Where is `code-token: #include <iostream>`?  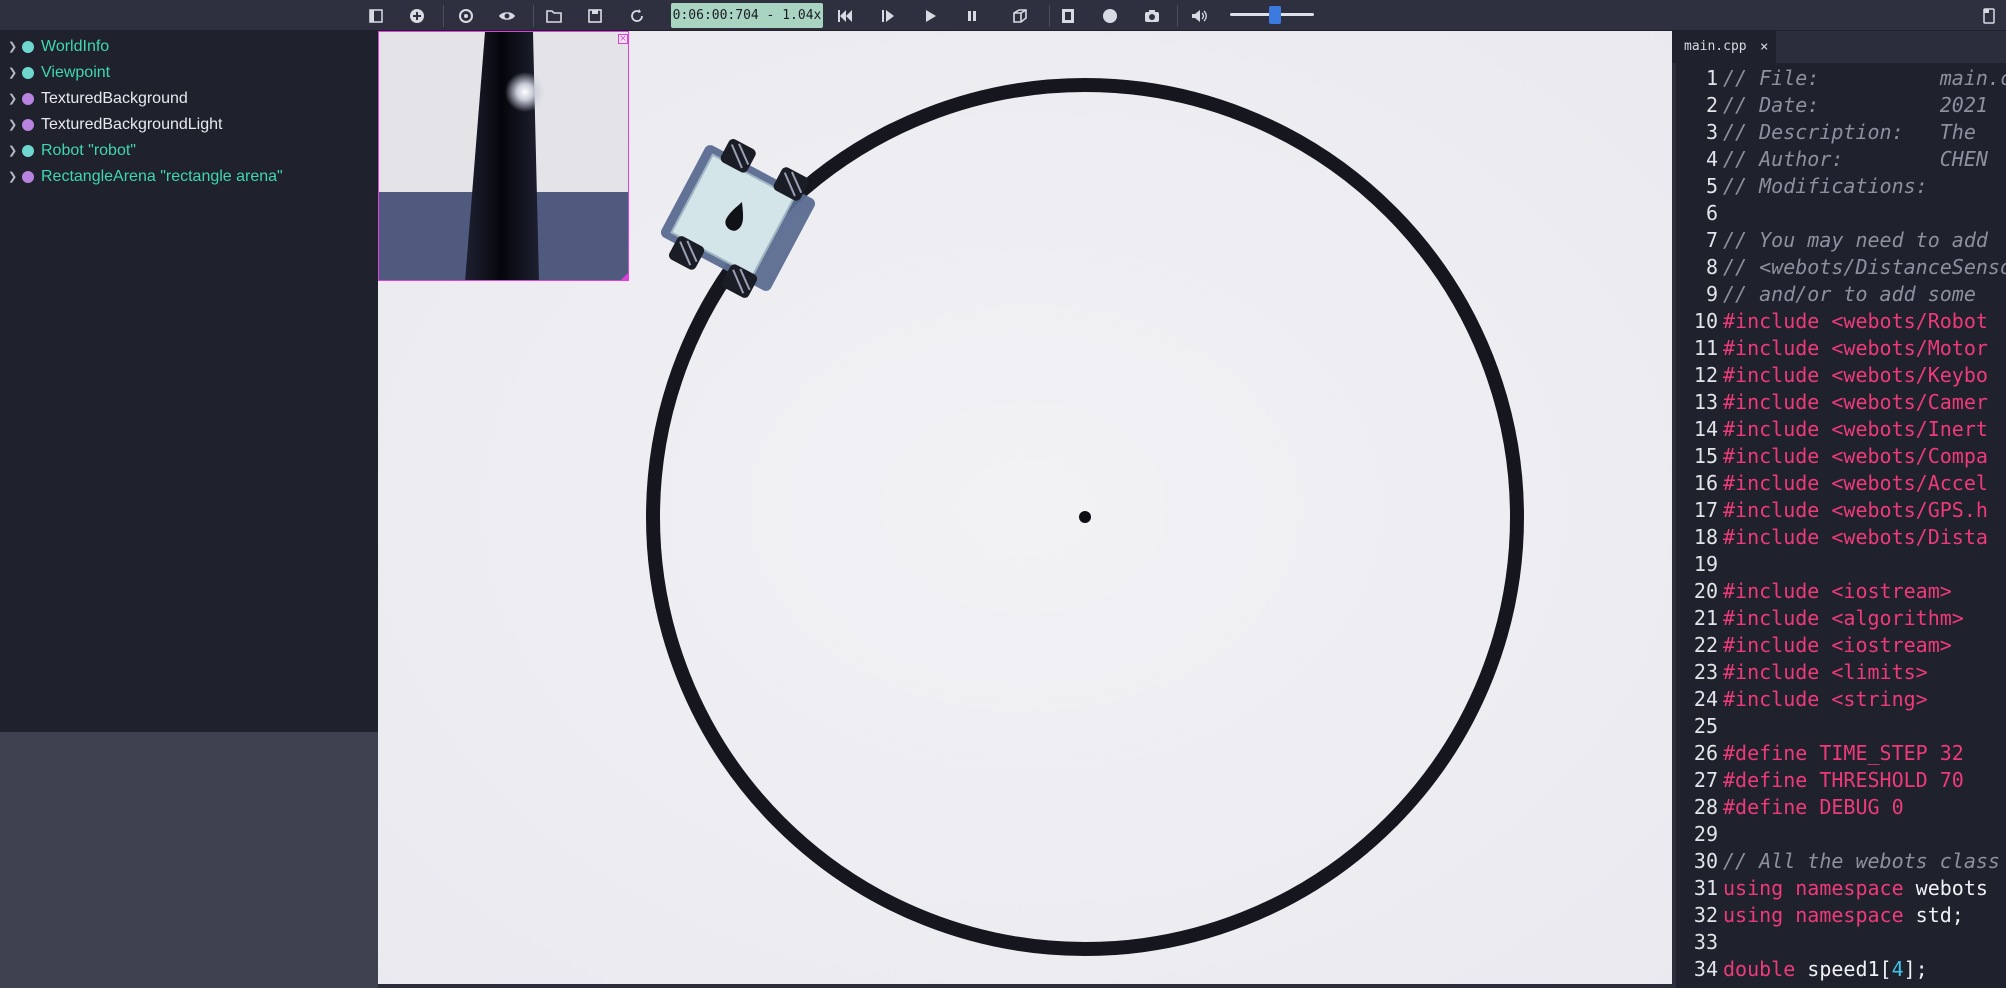 code-token: #include <iostream> is located at coordinates (1837, 645).